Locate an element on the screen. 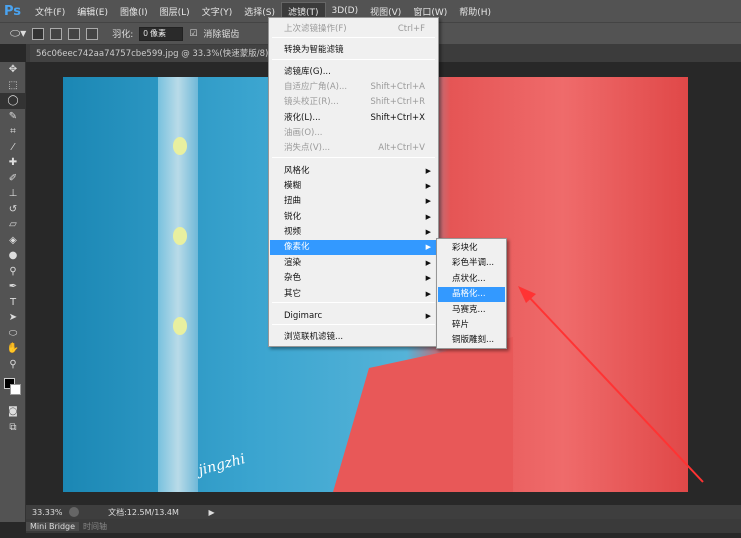  menu-item-label: 渲染 is located at coordinates (293, 263).